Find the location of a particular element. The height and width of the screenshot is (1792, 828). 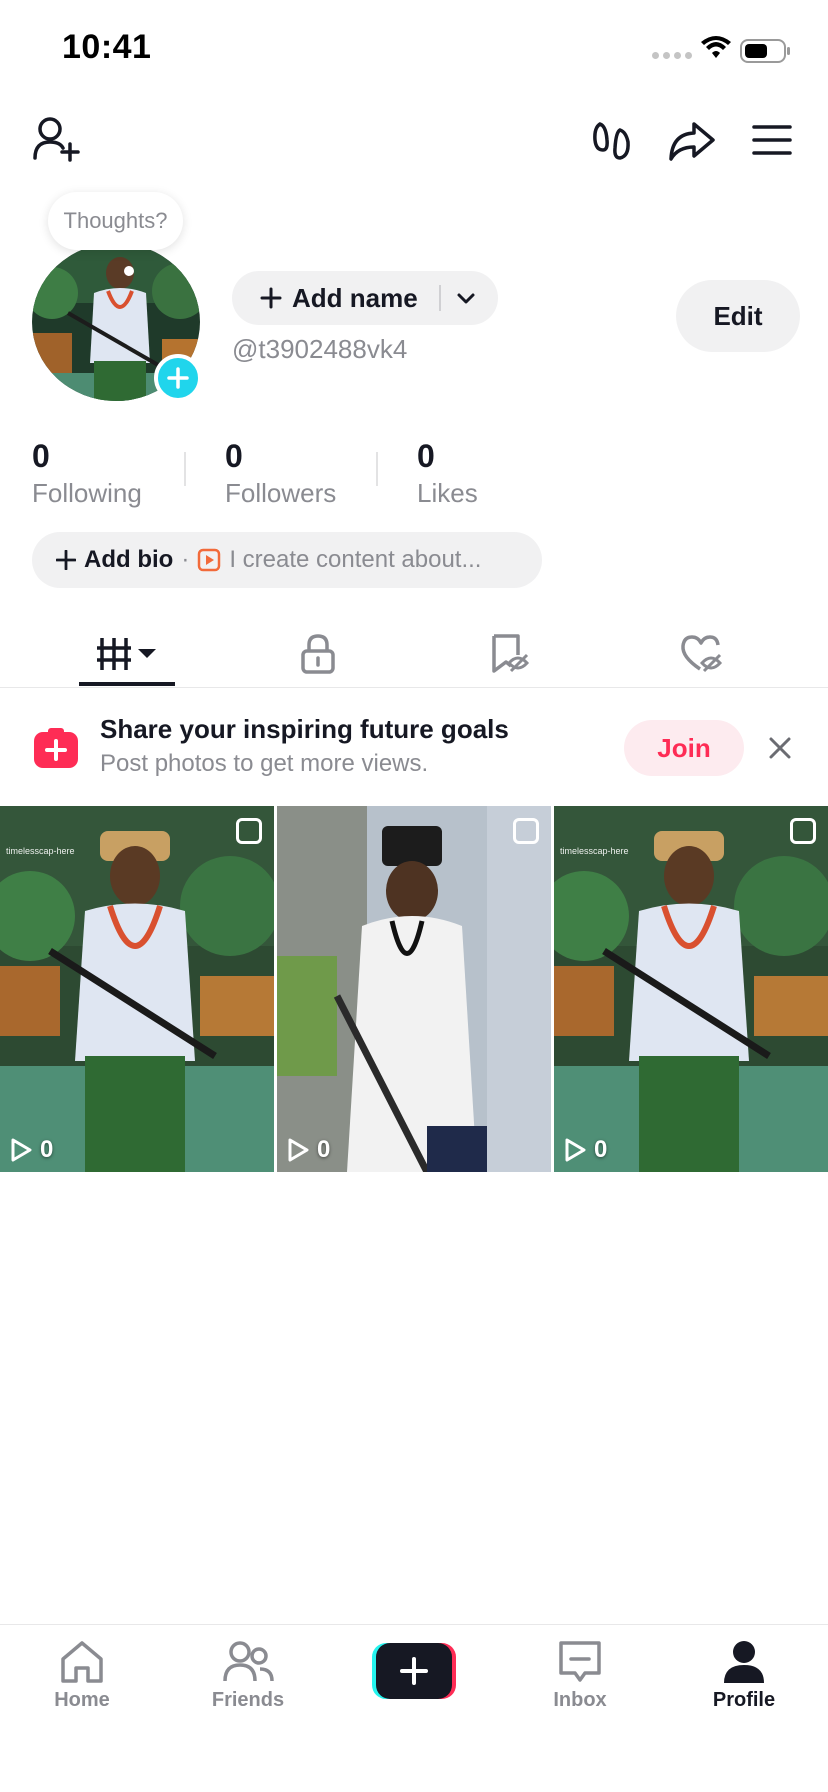

nav-inbox: Inbox is located at coordinates (580, 1675).